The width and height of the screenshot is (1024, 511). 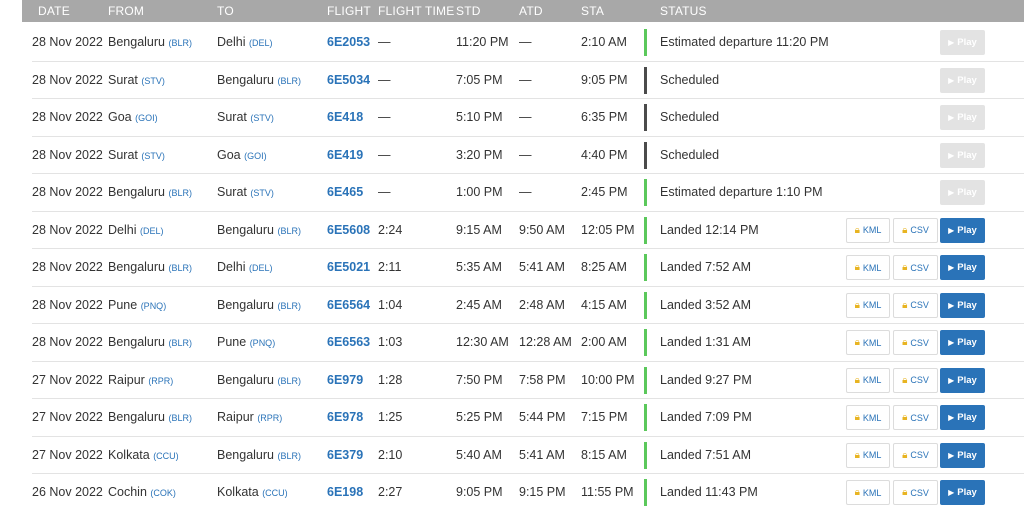 What do you see at coordinates (348, 80) in the screenshot?
I see `flight-number-link: 6E5034` at bounding box center [348, 80].